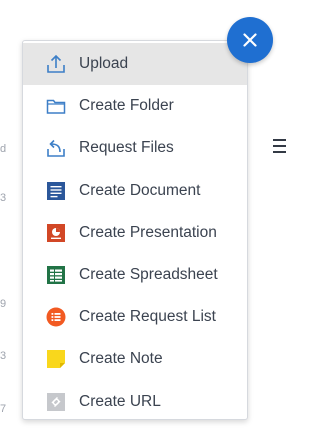 This screenshot has height=442, width=320. Describe the element at coordinates (148, 275) in the screenshot. I see `menu-item-label: Create Spreadsheet` at that location.